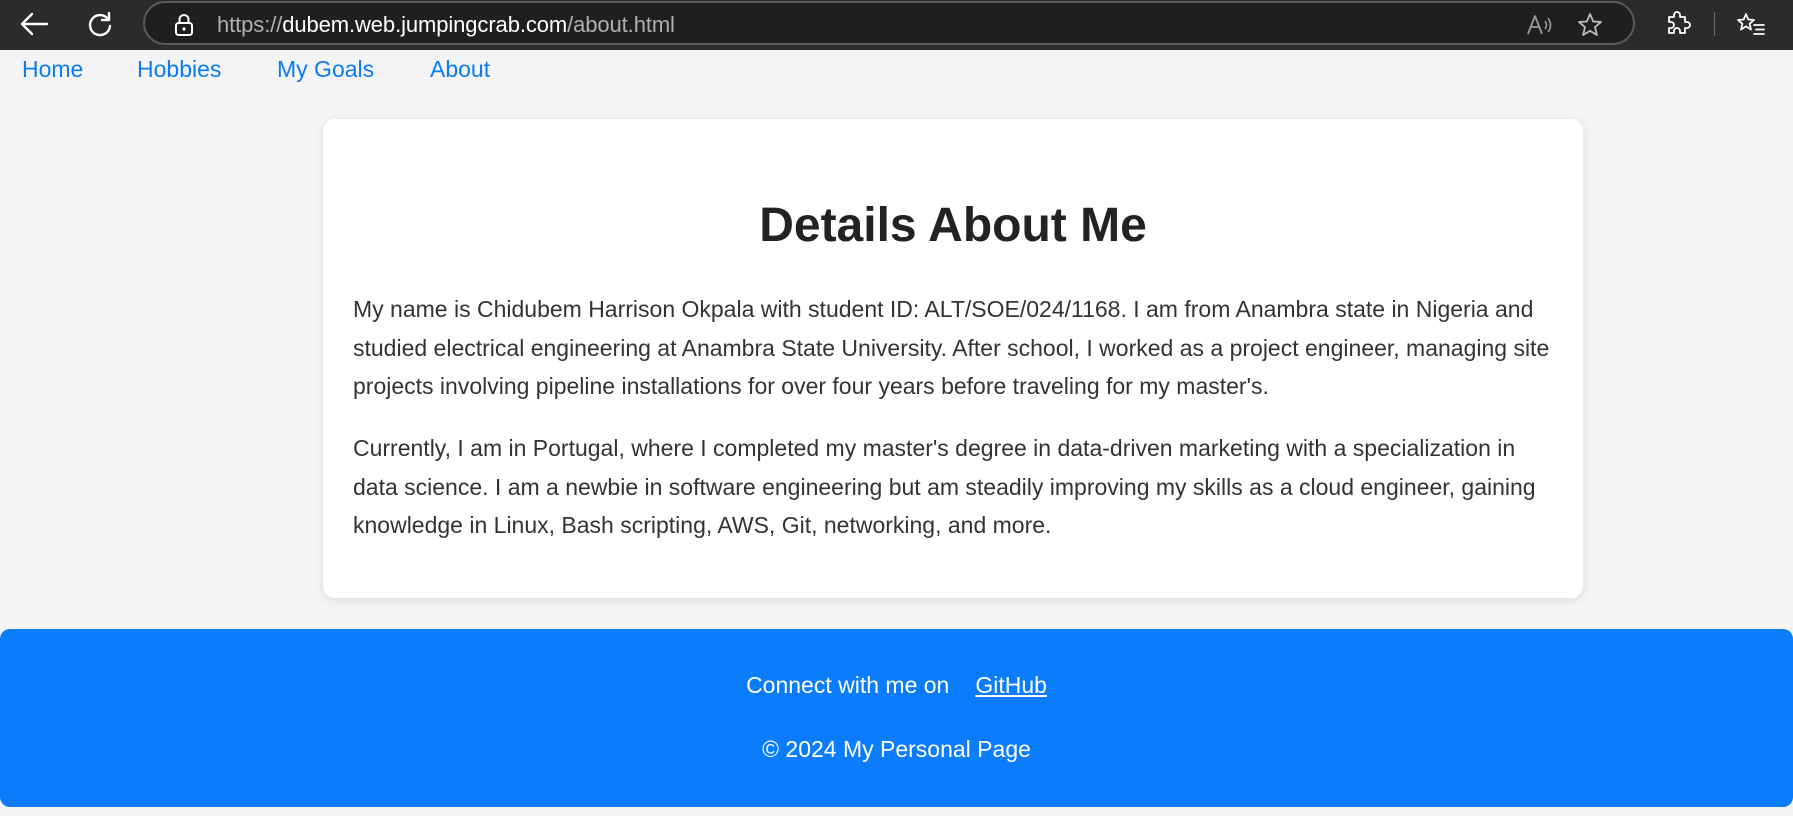 The height and width of the screenshot is (816, 1793). What do you see at coordinates (848, 685) in the screenshot?
I see `connect-text: Connect with me on` at bounding box center [848, 685].